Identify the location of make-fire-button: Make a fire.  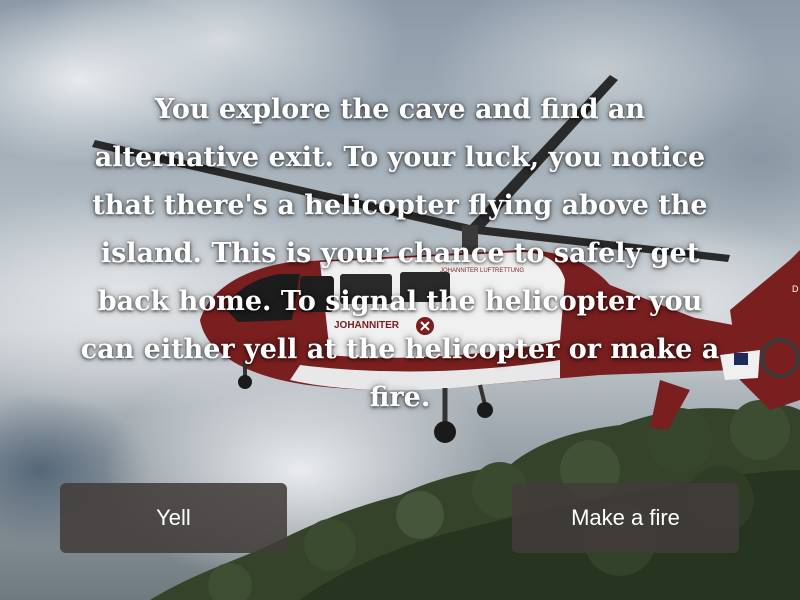
(625, 518).